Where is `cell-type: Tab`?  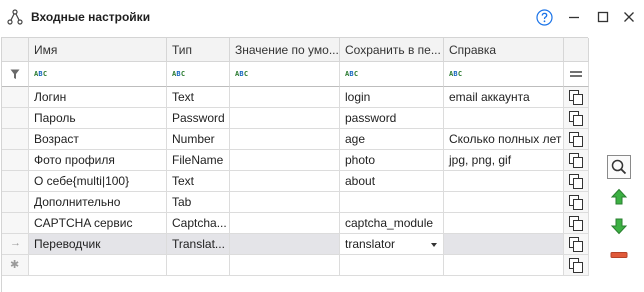 cell-type: Tab is located at coordinates (198, 202).